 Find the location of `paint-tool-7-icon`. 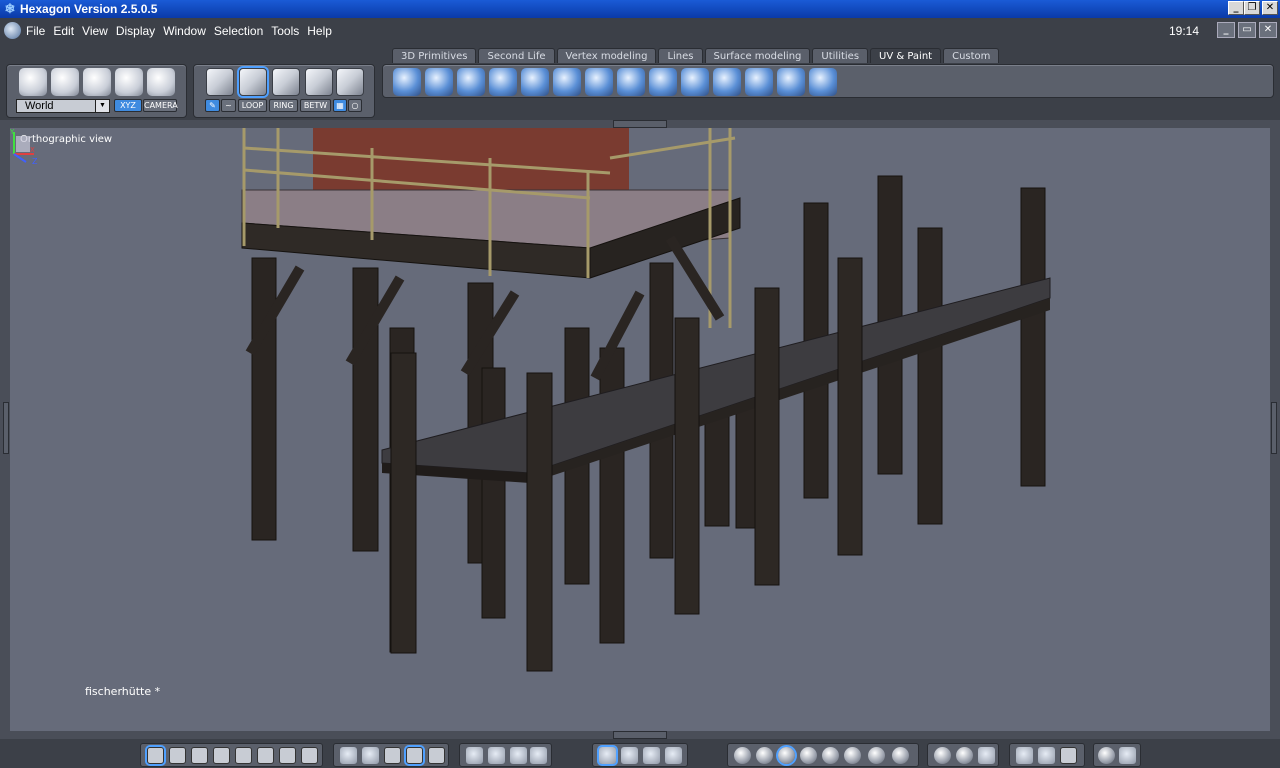

paint-tool-7-icon is located at coordinates (791, 82).